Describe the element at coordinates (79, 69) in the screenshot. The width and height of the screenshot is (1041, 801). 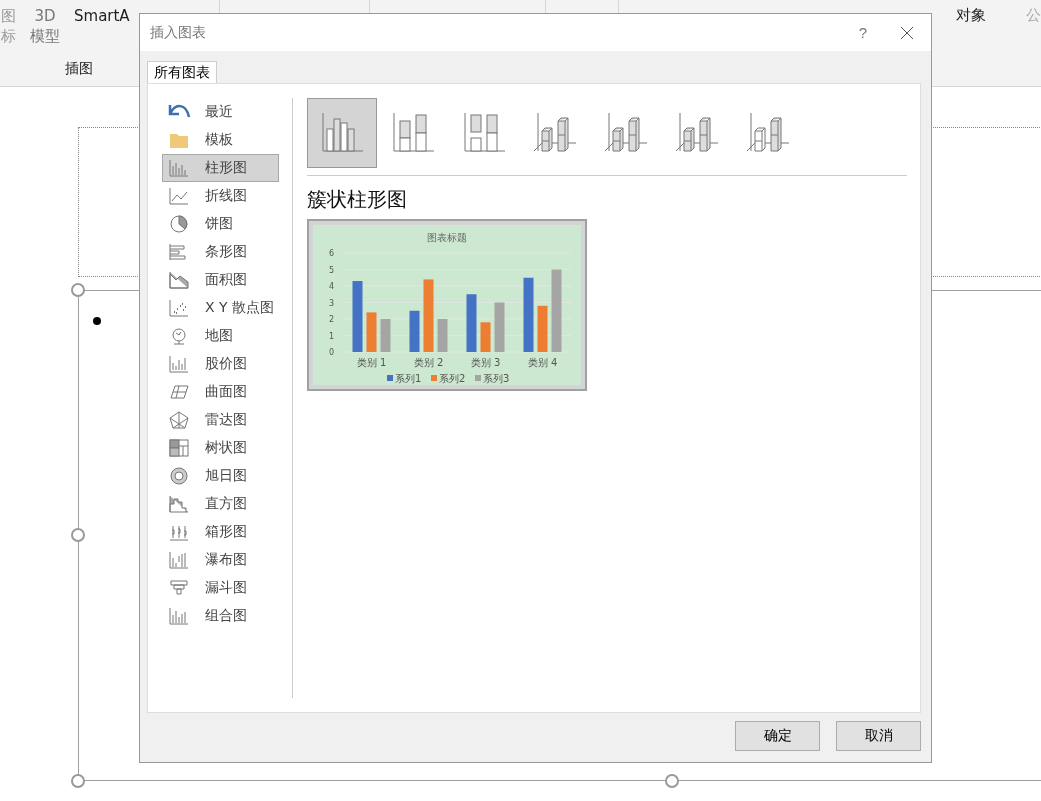
I see `group-label: 插图` at that location.